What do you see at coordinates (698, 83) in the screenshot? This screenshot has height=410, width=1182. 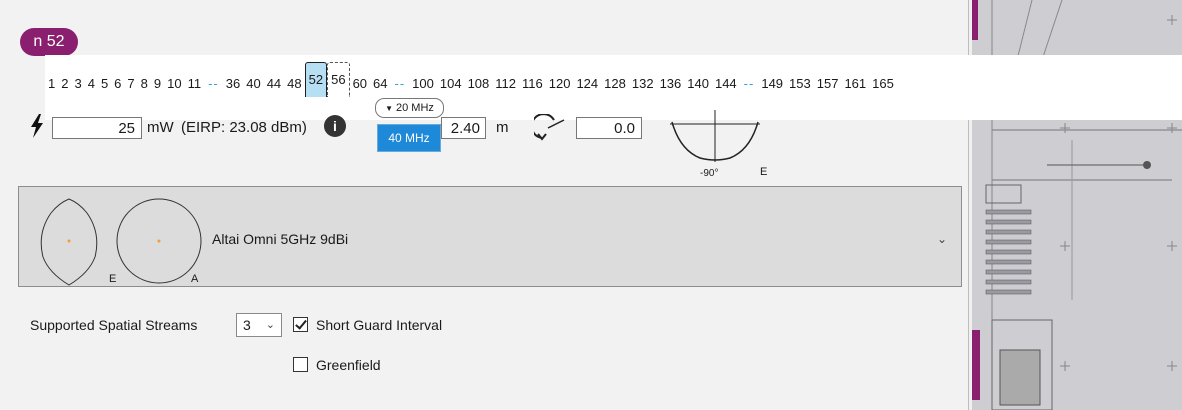 I see `channel-140: 140` at bounding box center [698, 83].